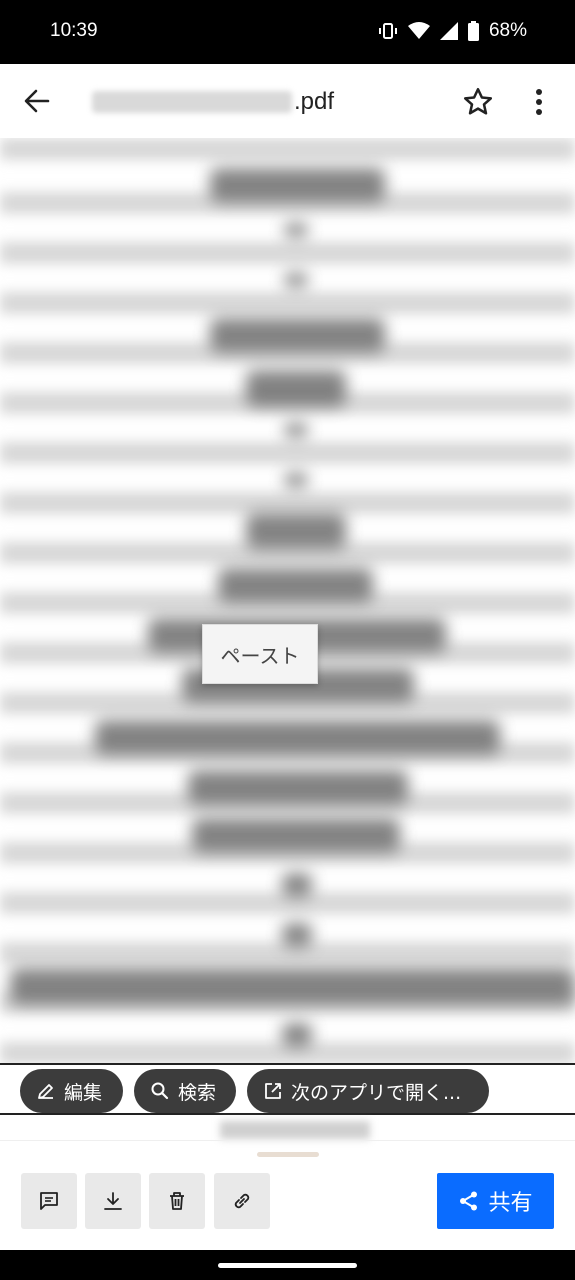 This screenshot has height=1280, width=575. I want to click on search-button: 検索, so click(185, 1091).